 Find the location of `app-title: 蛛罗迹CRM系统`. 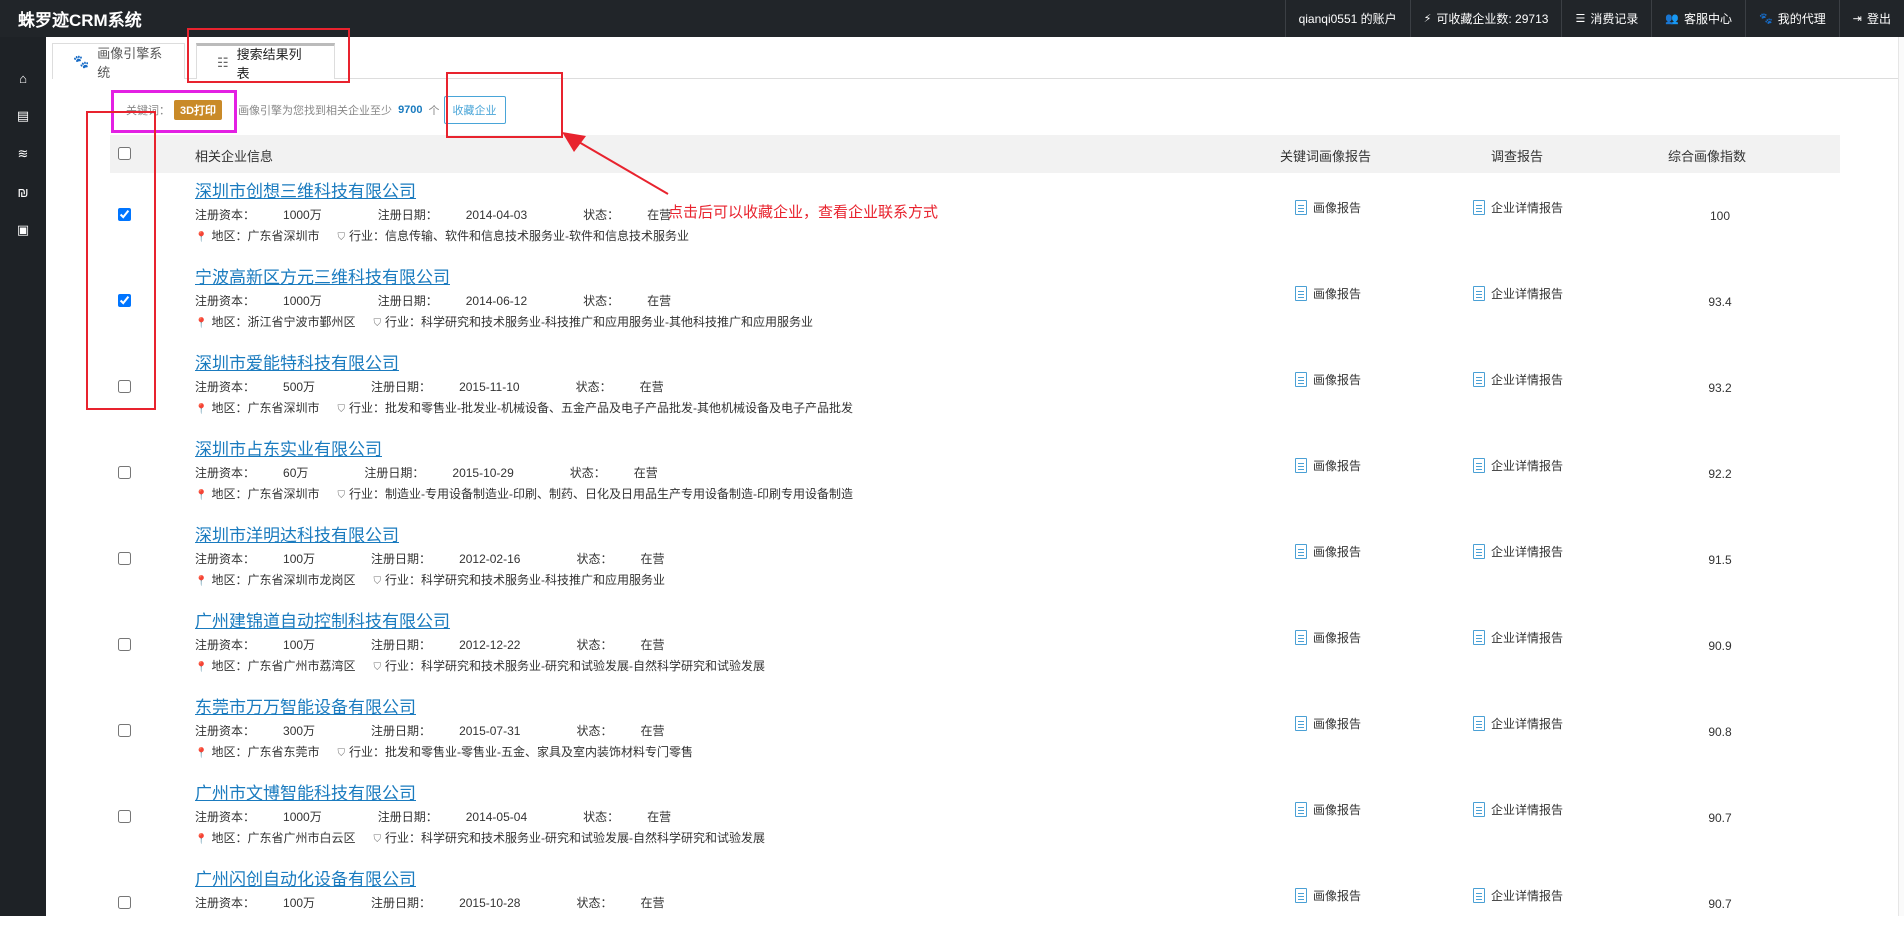

app-title: 蛛罗迹CRM系统 is located at coordinates (80, 20).